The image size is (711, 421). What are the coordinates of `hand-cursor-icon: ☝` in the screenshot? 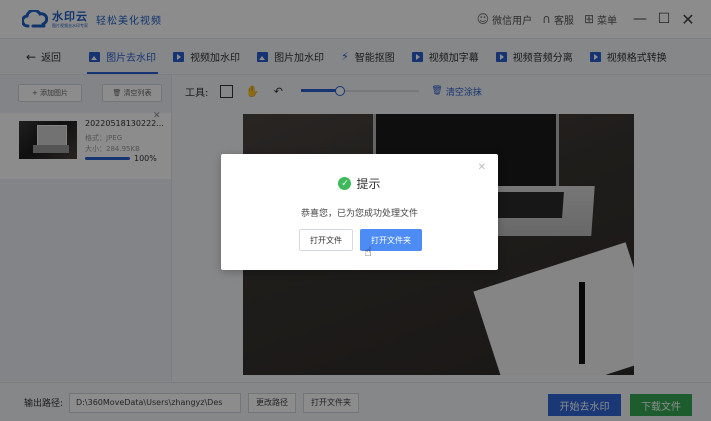 It's located at (368, 252).